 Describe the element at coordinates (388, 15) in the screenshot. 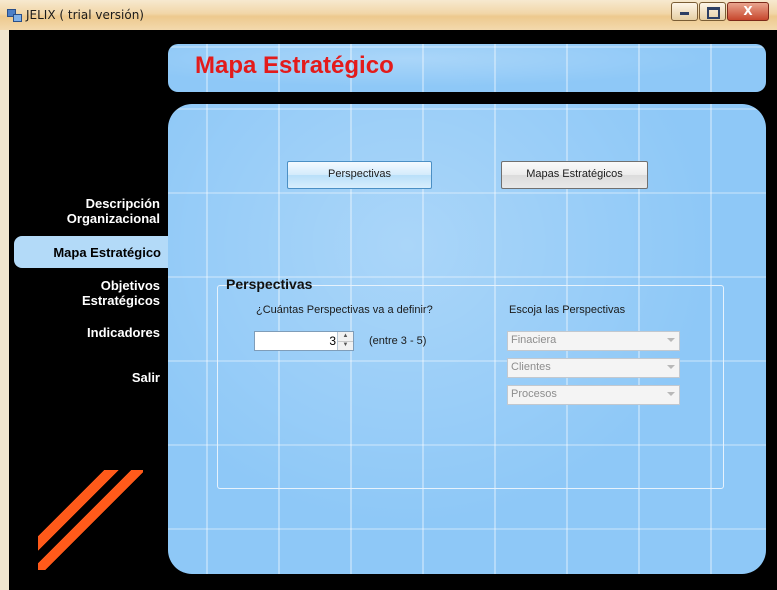

I see `window-titlebar: JELIX ( trial versión) X` at that location.